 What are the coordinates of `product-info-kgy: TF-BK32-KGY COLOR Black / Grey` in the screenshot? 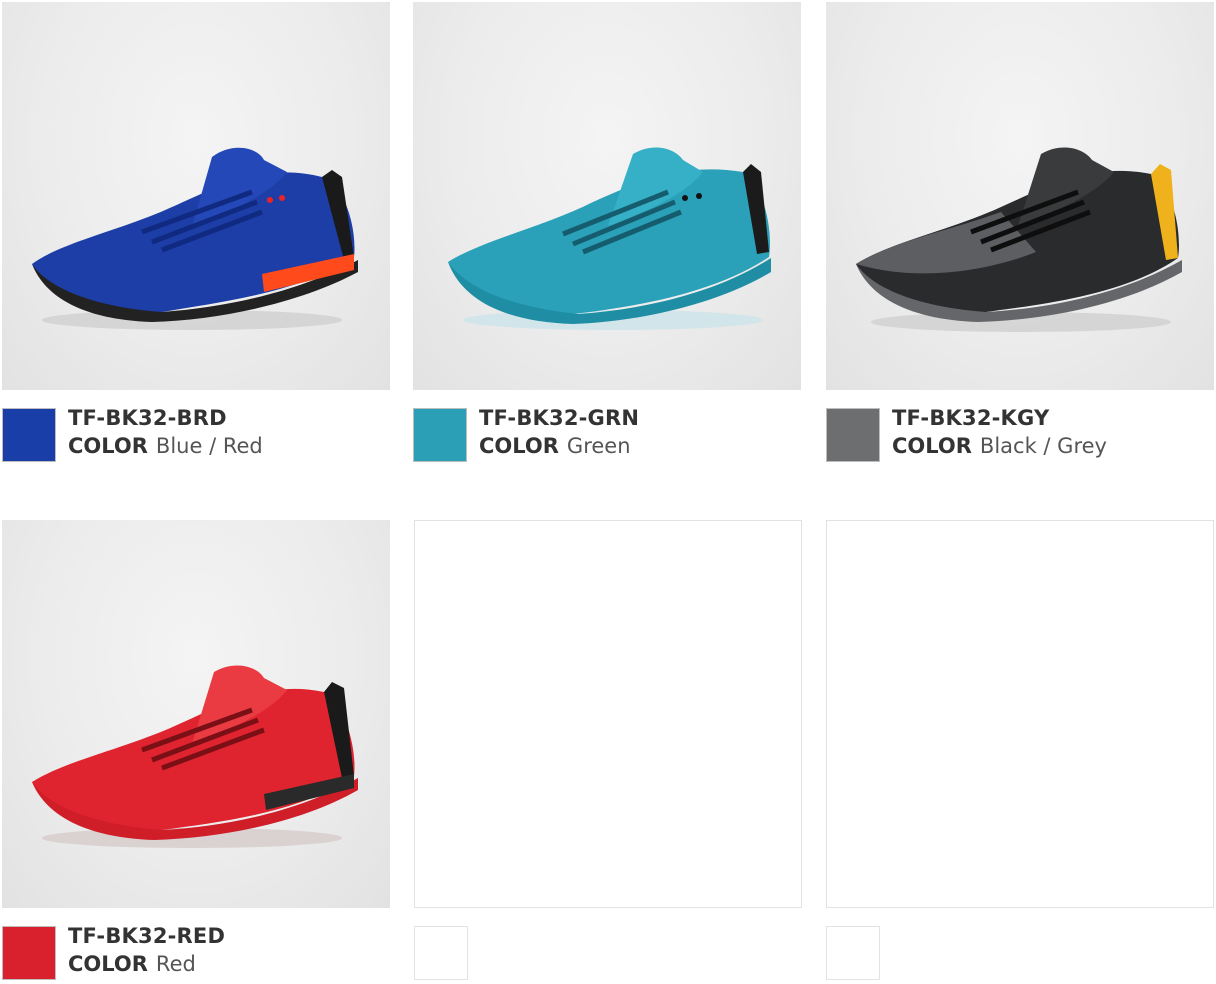 It's located at (999, 432).